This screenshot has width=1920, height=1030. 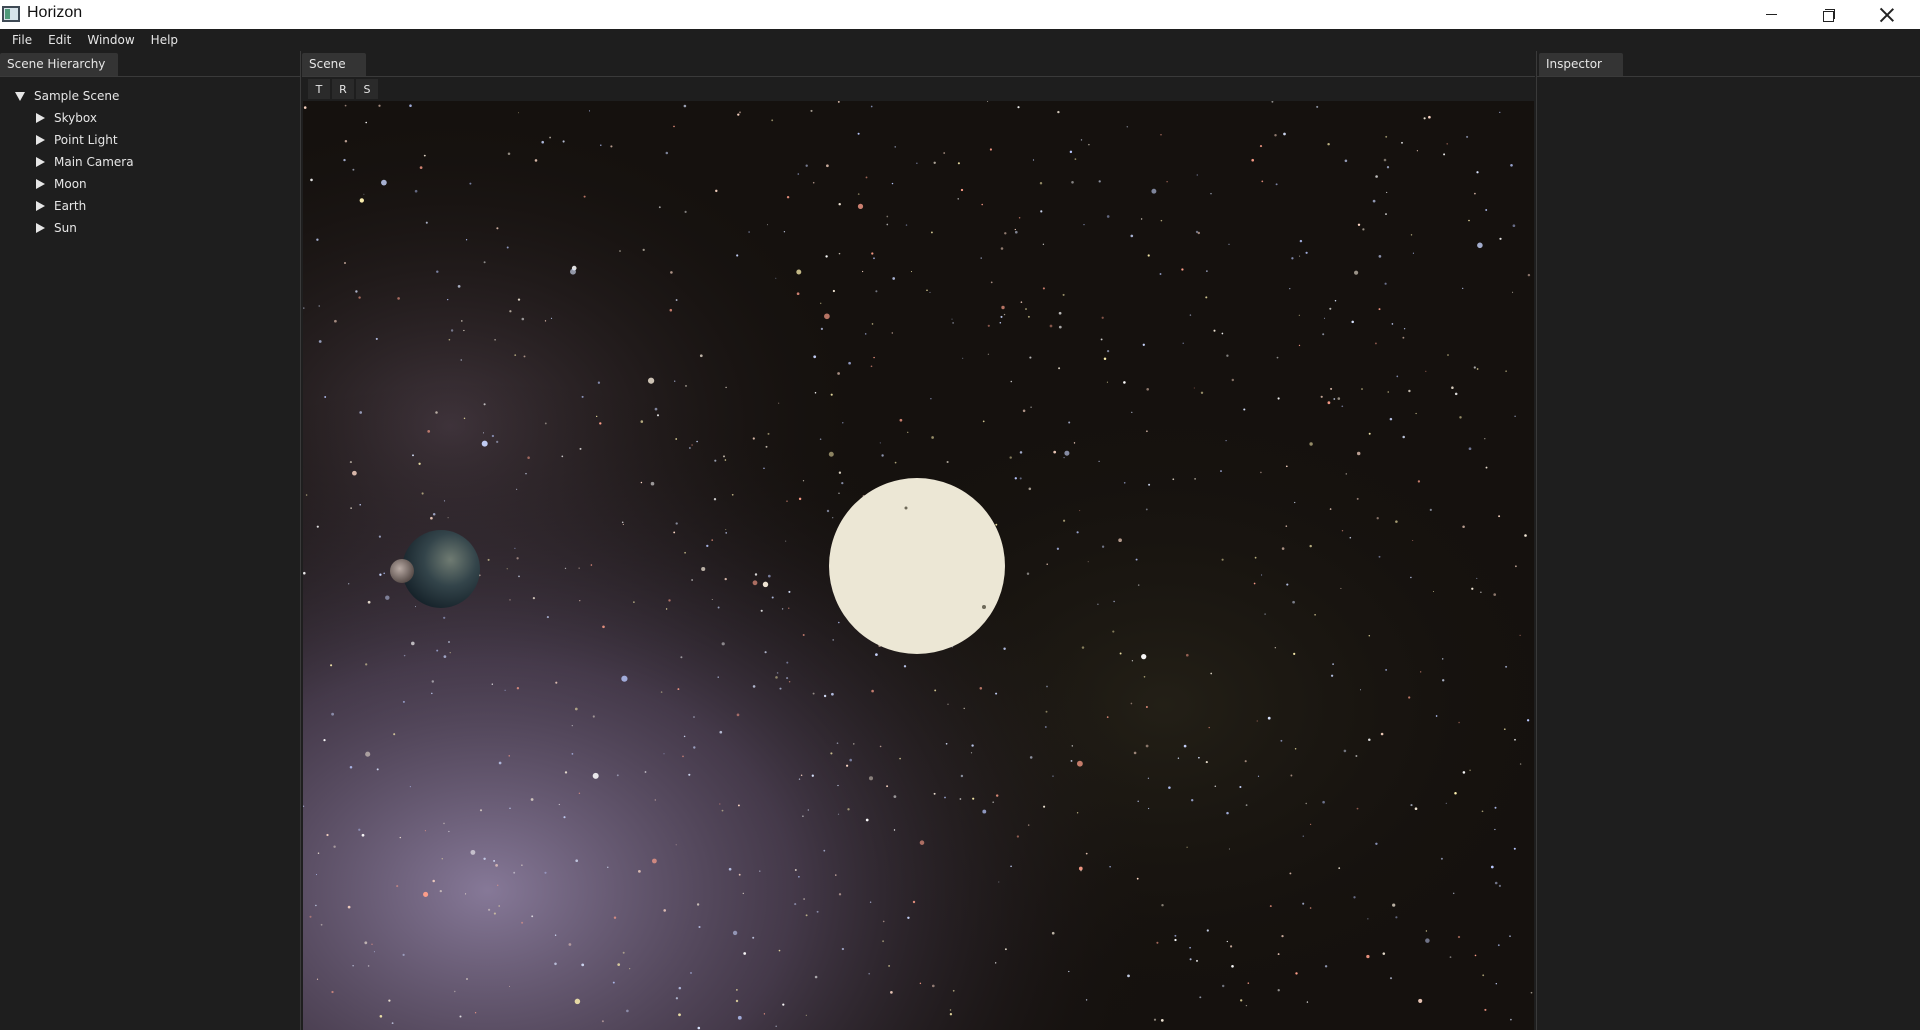 I want to click on tree-item-skybox: Skybox, so click(x=150, y=118).